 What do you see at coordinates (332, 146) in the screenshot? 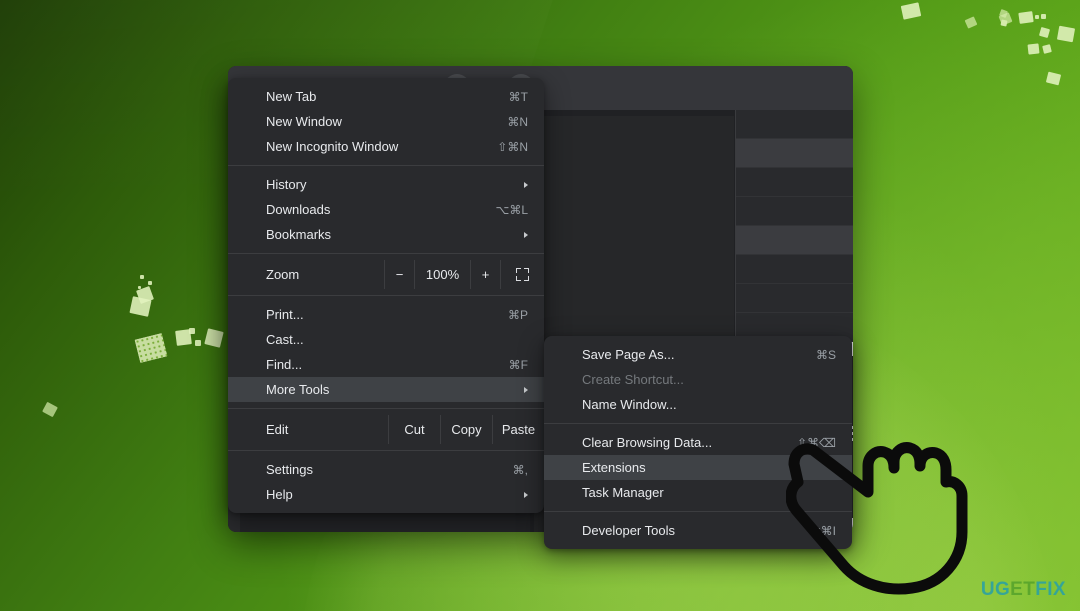
I see `menu-item-label: New Incognito Window` at bounding box center [332, 146].